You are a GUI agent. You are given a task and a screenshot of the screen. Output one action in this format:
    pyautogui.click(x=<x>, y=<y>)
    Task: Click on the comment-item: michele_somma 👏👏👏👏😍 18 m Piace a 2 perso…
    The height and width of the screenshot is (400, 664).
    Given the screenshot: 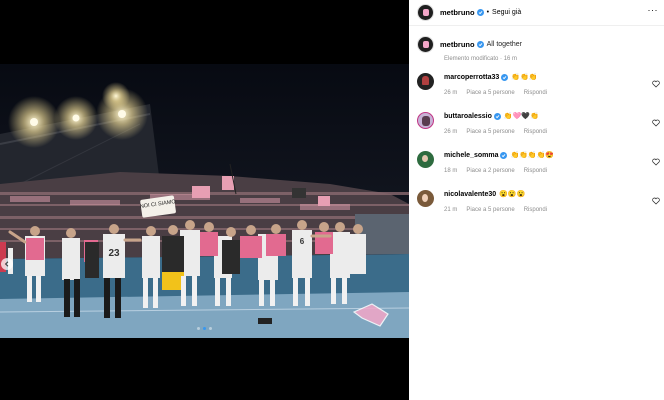 What is the action you would take?
    pyautogui.click(x=539, y=162)
    